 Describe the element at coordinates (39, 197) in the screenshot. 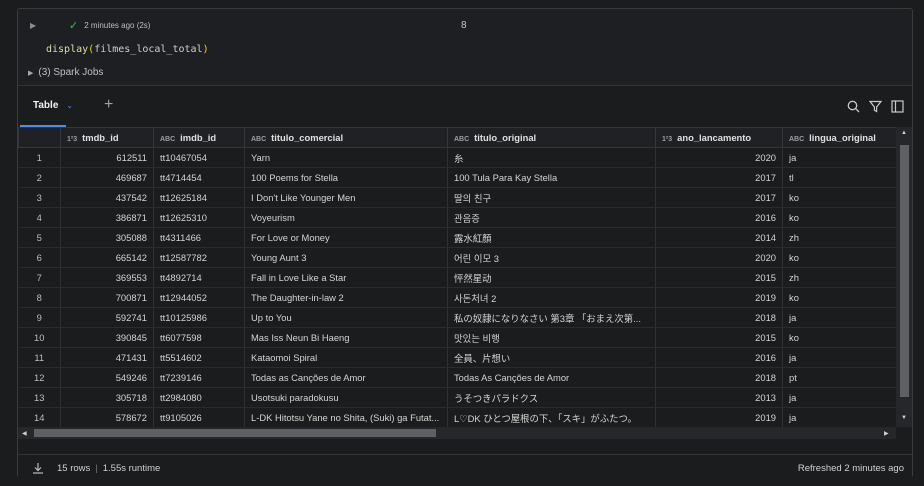

I see `row-number: 3` at that location.